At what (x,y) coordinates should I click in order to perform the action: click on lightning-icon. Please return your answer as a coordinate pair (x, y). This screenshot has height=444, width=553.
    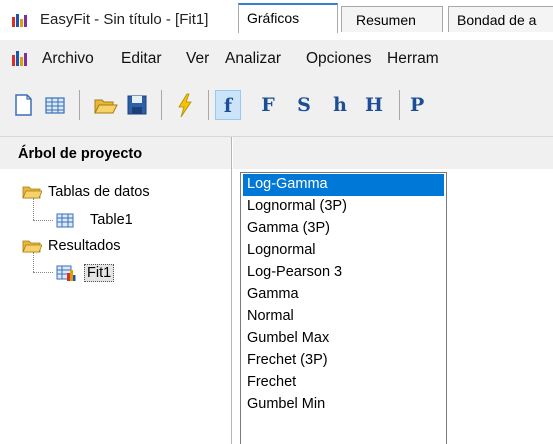
    Looking at the image, I should click on (185, 105).